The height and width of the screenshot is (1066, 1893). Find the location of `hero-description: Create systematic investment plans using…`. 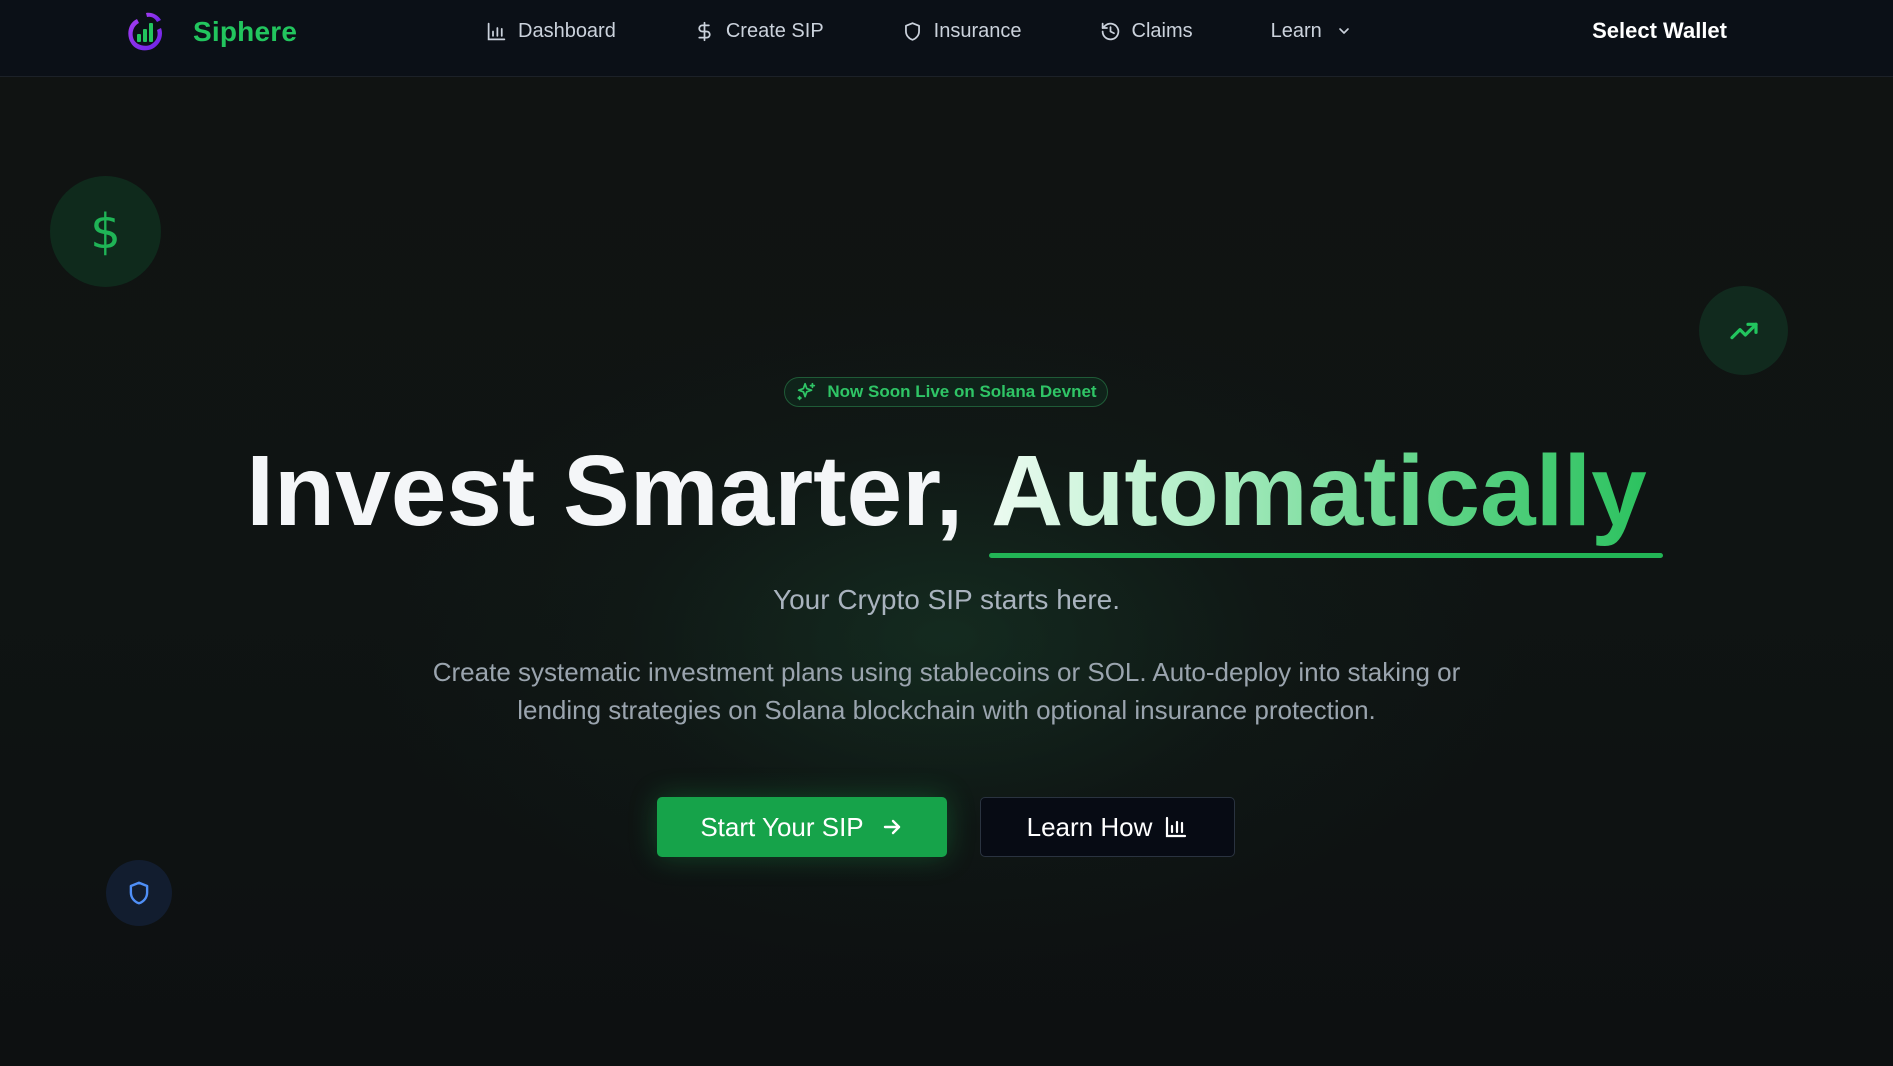

hero-description: Create systematic investment plans using… is located at coordinates (946, 691).